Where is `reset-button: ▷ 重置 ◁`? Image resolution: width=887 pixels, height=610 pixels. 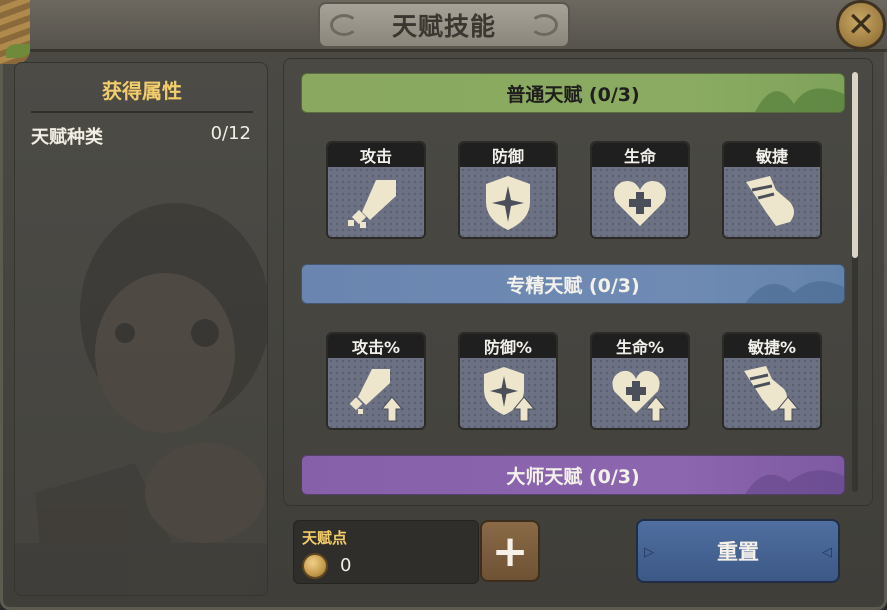
reset-button: ▷ 重置 ◁ is located at coordinates (738, 551).